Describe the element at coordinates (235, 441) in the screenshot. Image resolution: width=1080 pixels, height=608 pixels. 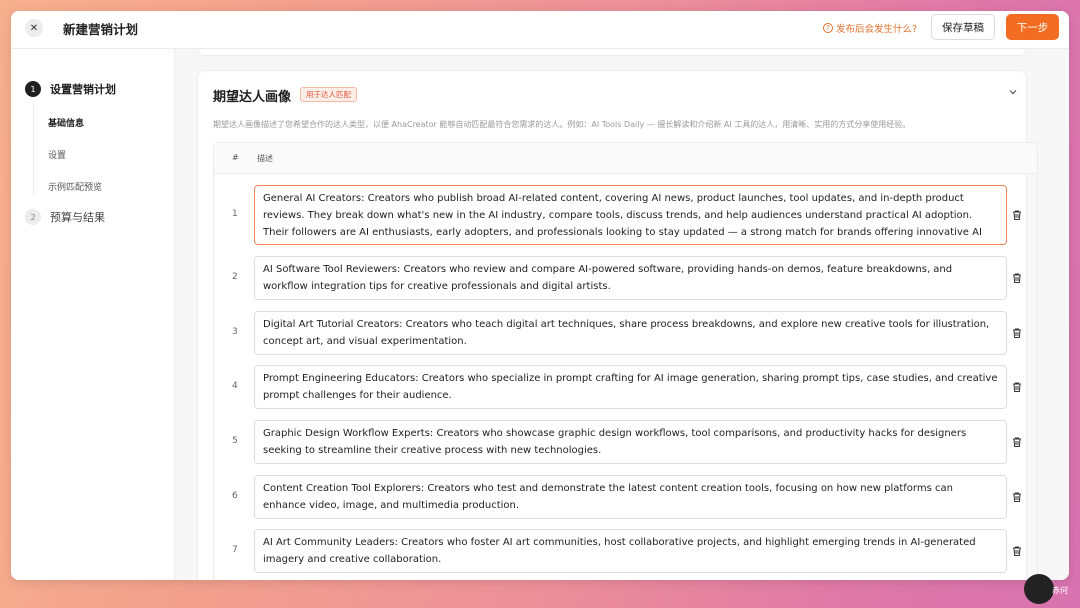
I see `row-index: 5` at that location.